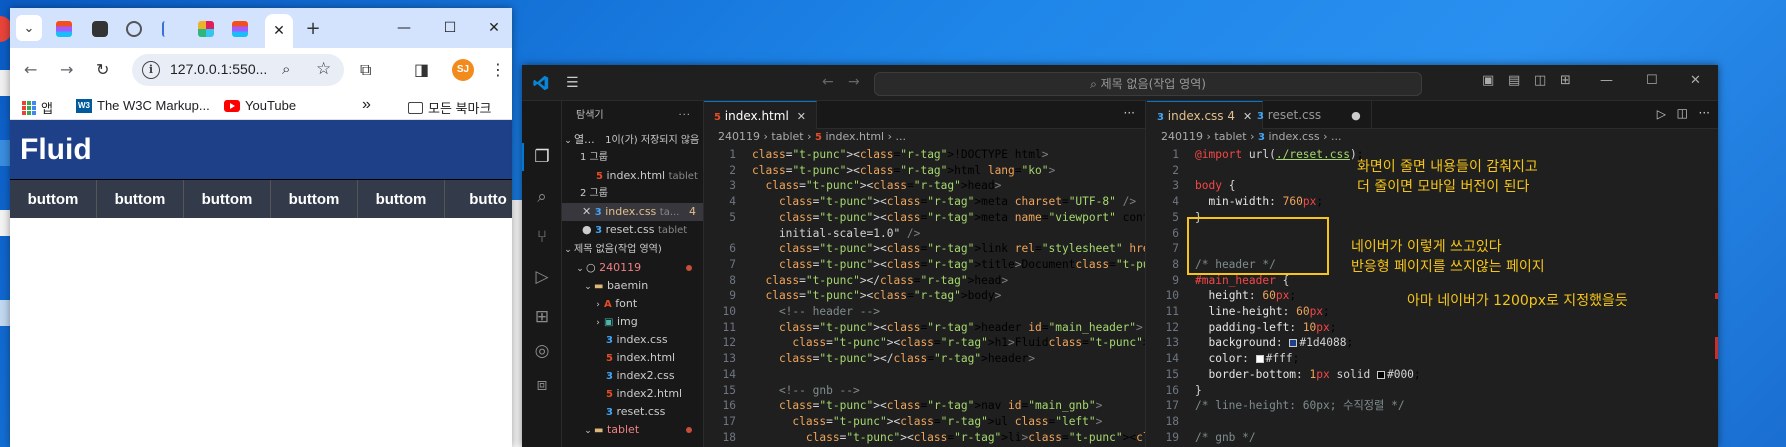  What do you see at coordinates (1259, 202) in the screenshot?
I see `code-line: min-width: 760px;` at bounding box center [1259, 202].